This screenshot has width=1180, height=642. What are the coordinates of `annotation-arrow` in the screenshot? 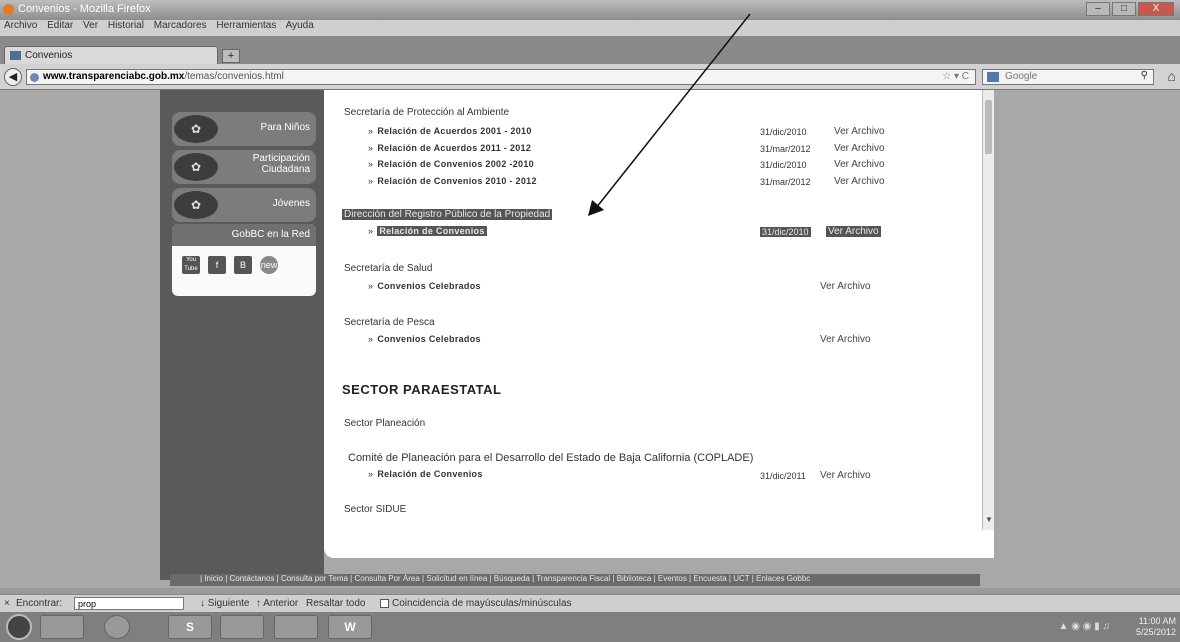 It's located at (669, 114).